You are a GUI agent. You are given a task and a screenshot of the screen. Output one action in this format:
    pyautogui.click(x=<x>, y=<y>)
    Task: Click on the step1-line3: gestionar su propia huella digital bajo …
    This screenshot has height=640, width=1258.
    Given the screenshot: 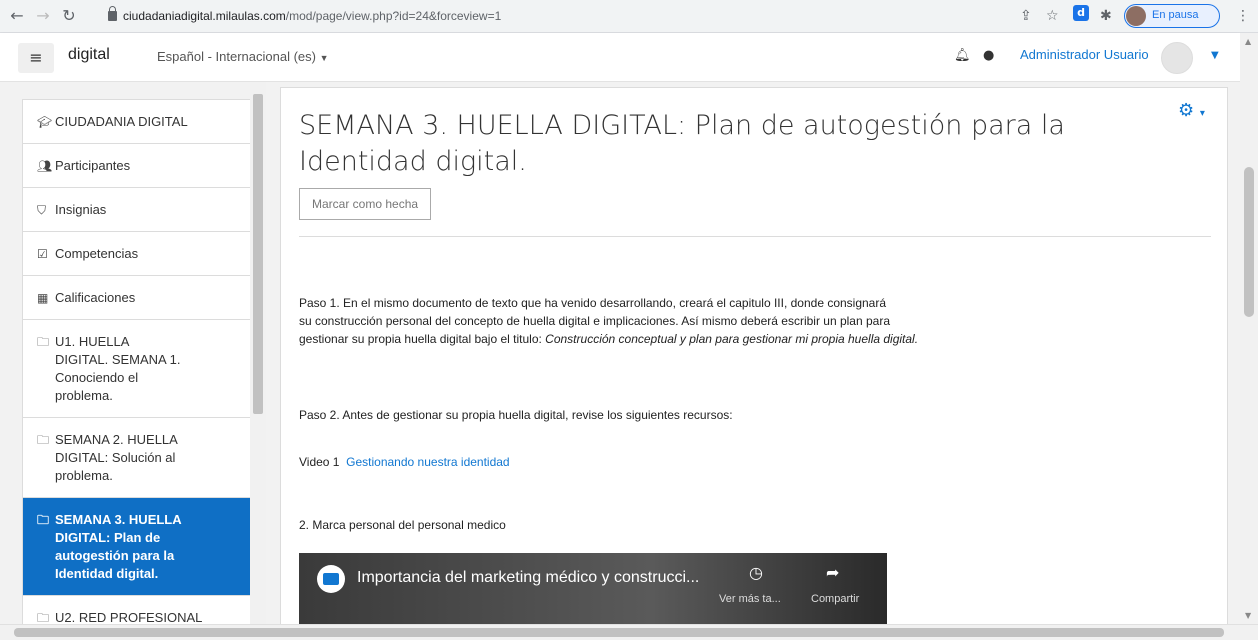 What is the action you would take?
    pyautogui.click(x=608, y=339)
    